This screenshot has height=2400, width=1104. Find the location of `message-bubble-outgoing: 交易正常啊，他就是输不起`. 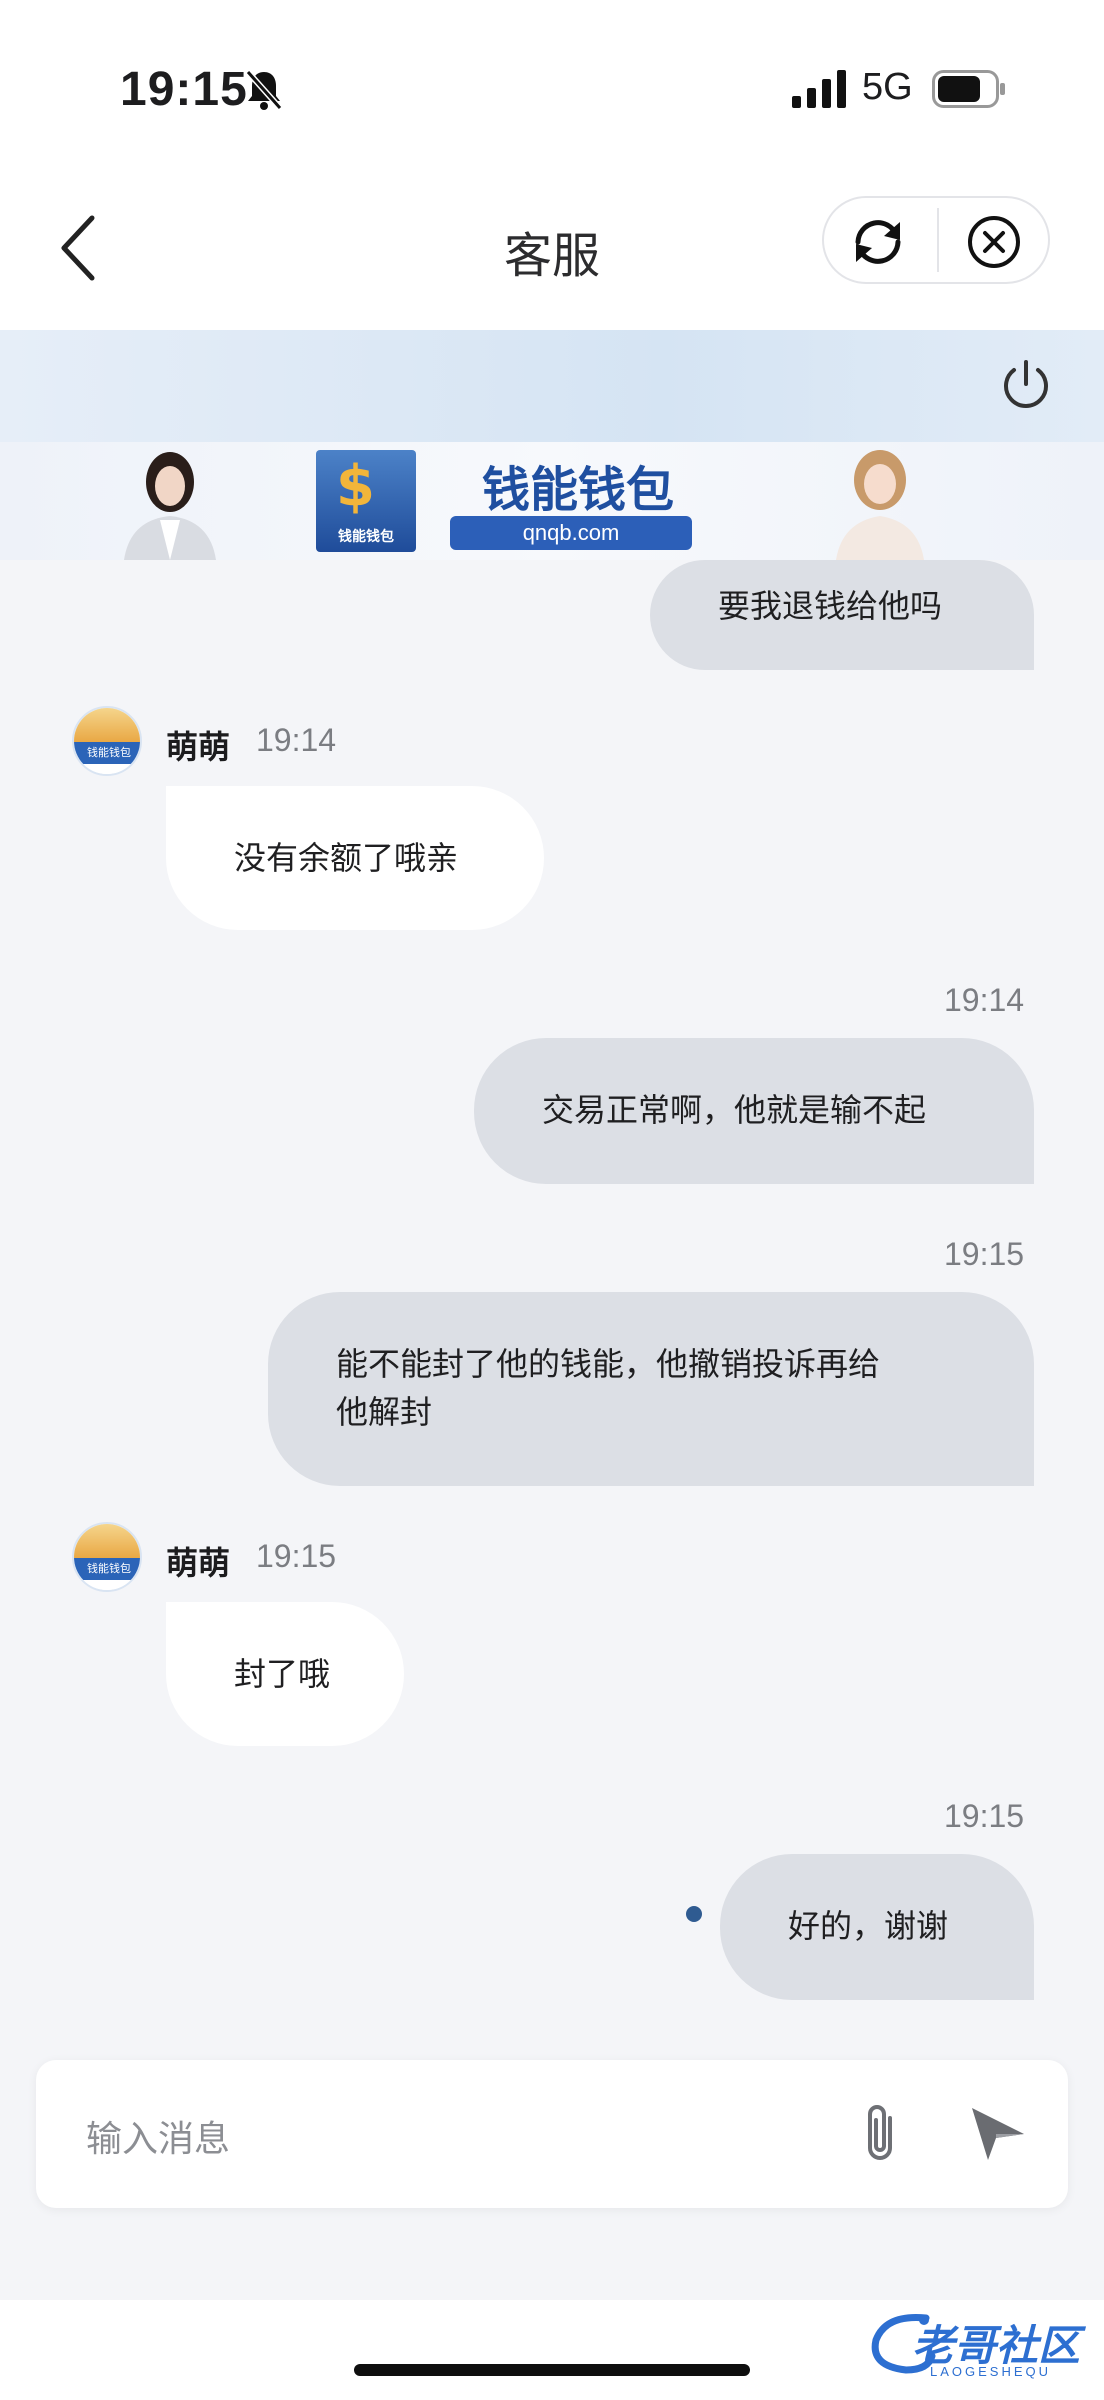

message-bubble-outgoing: 交易正常啊，他就是输不起 is located at coordinates (754, 1111).